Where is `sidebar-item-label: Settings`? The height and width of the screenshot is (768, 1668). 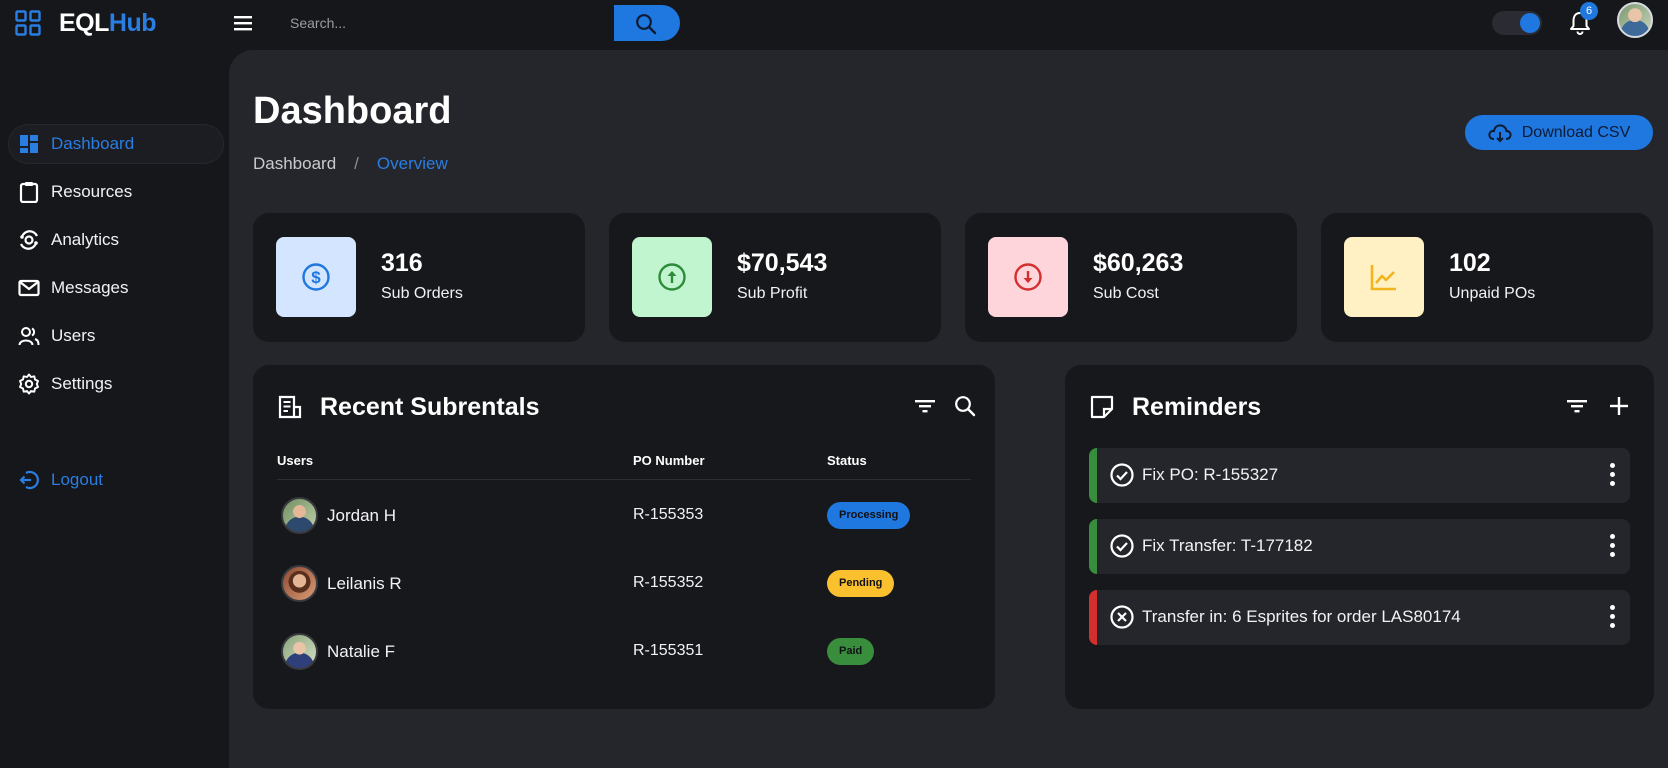
sidebar-item-label: Settings is located at coordinates (82, 383).